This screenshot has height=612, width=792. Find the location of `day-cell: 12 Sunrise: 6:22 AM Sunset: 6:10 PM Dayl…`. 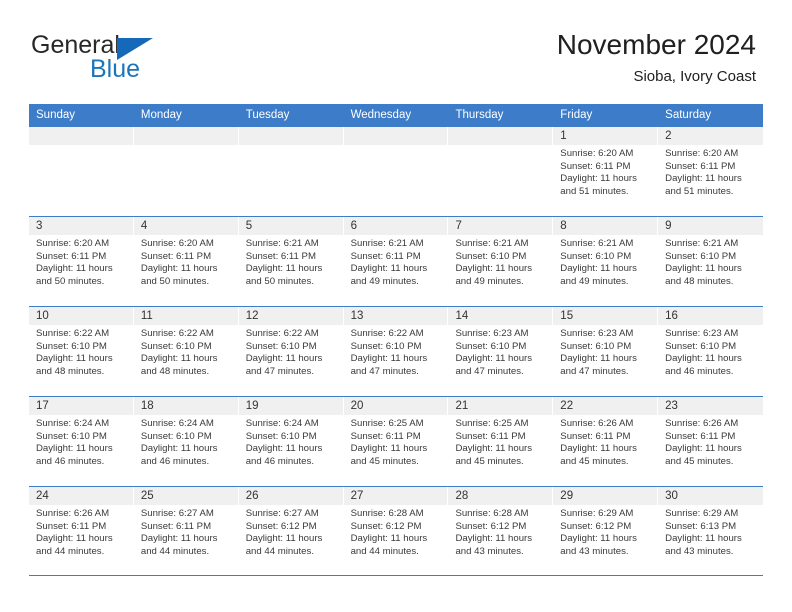

day-cell: 12 Sunrise: 6:22 AM Sunset: 6:10 PM Dayl… is located at coordinates (291, 351).